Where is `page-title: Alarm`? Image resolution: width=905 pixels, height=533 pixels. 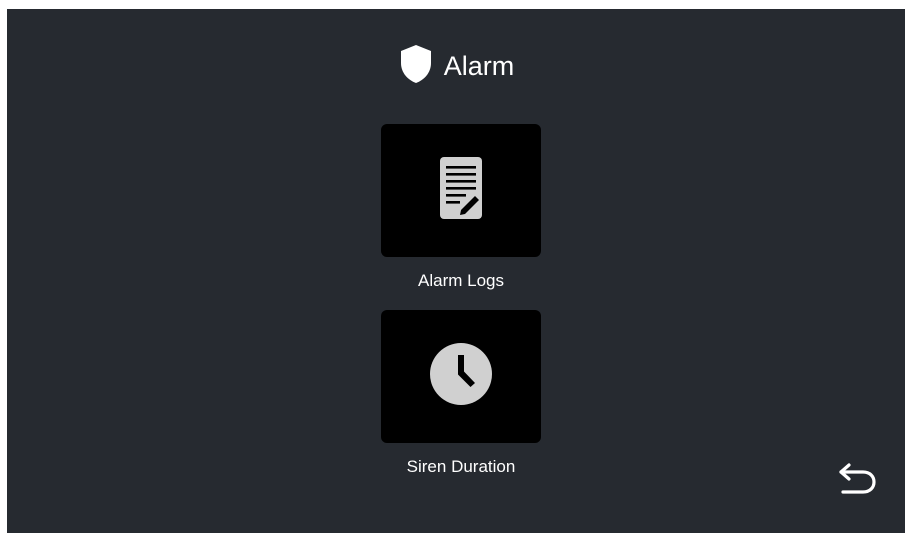
page-title: Alarm is located at coordinates (479, 65).